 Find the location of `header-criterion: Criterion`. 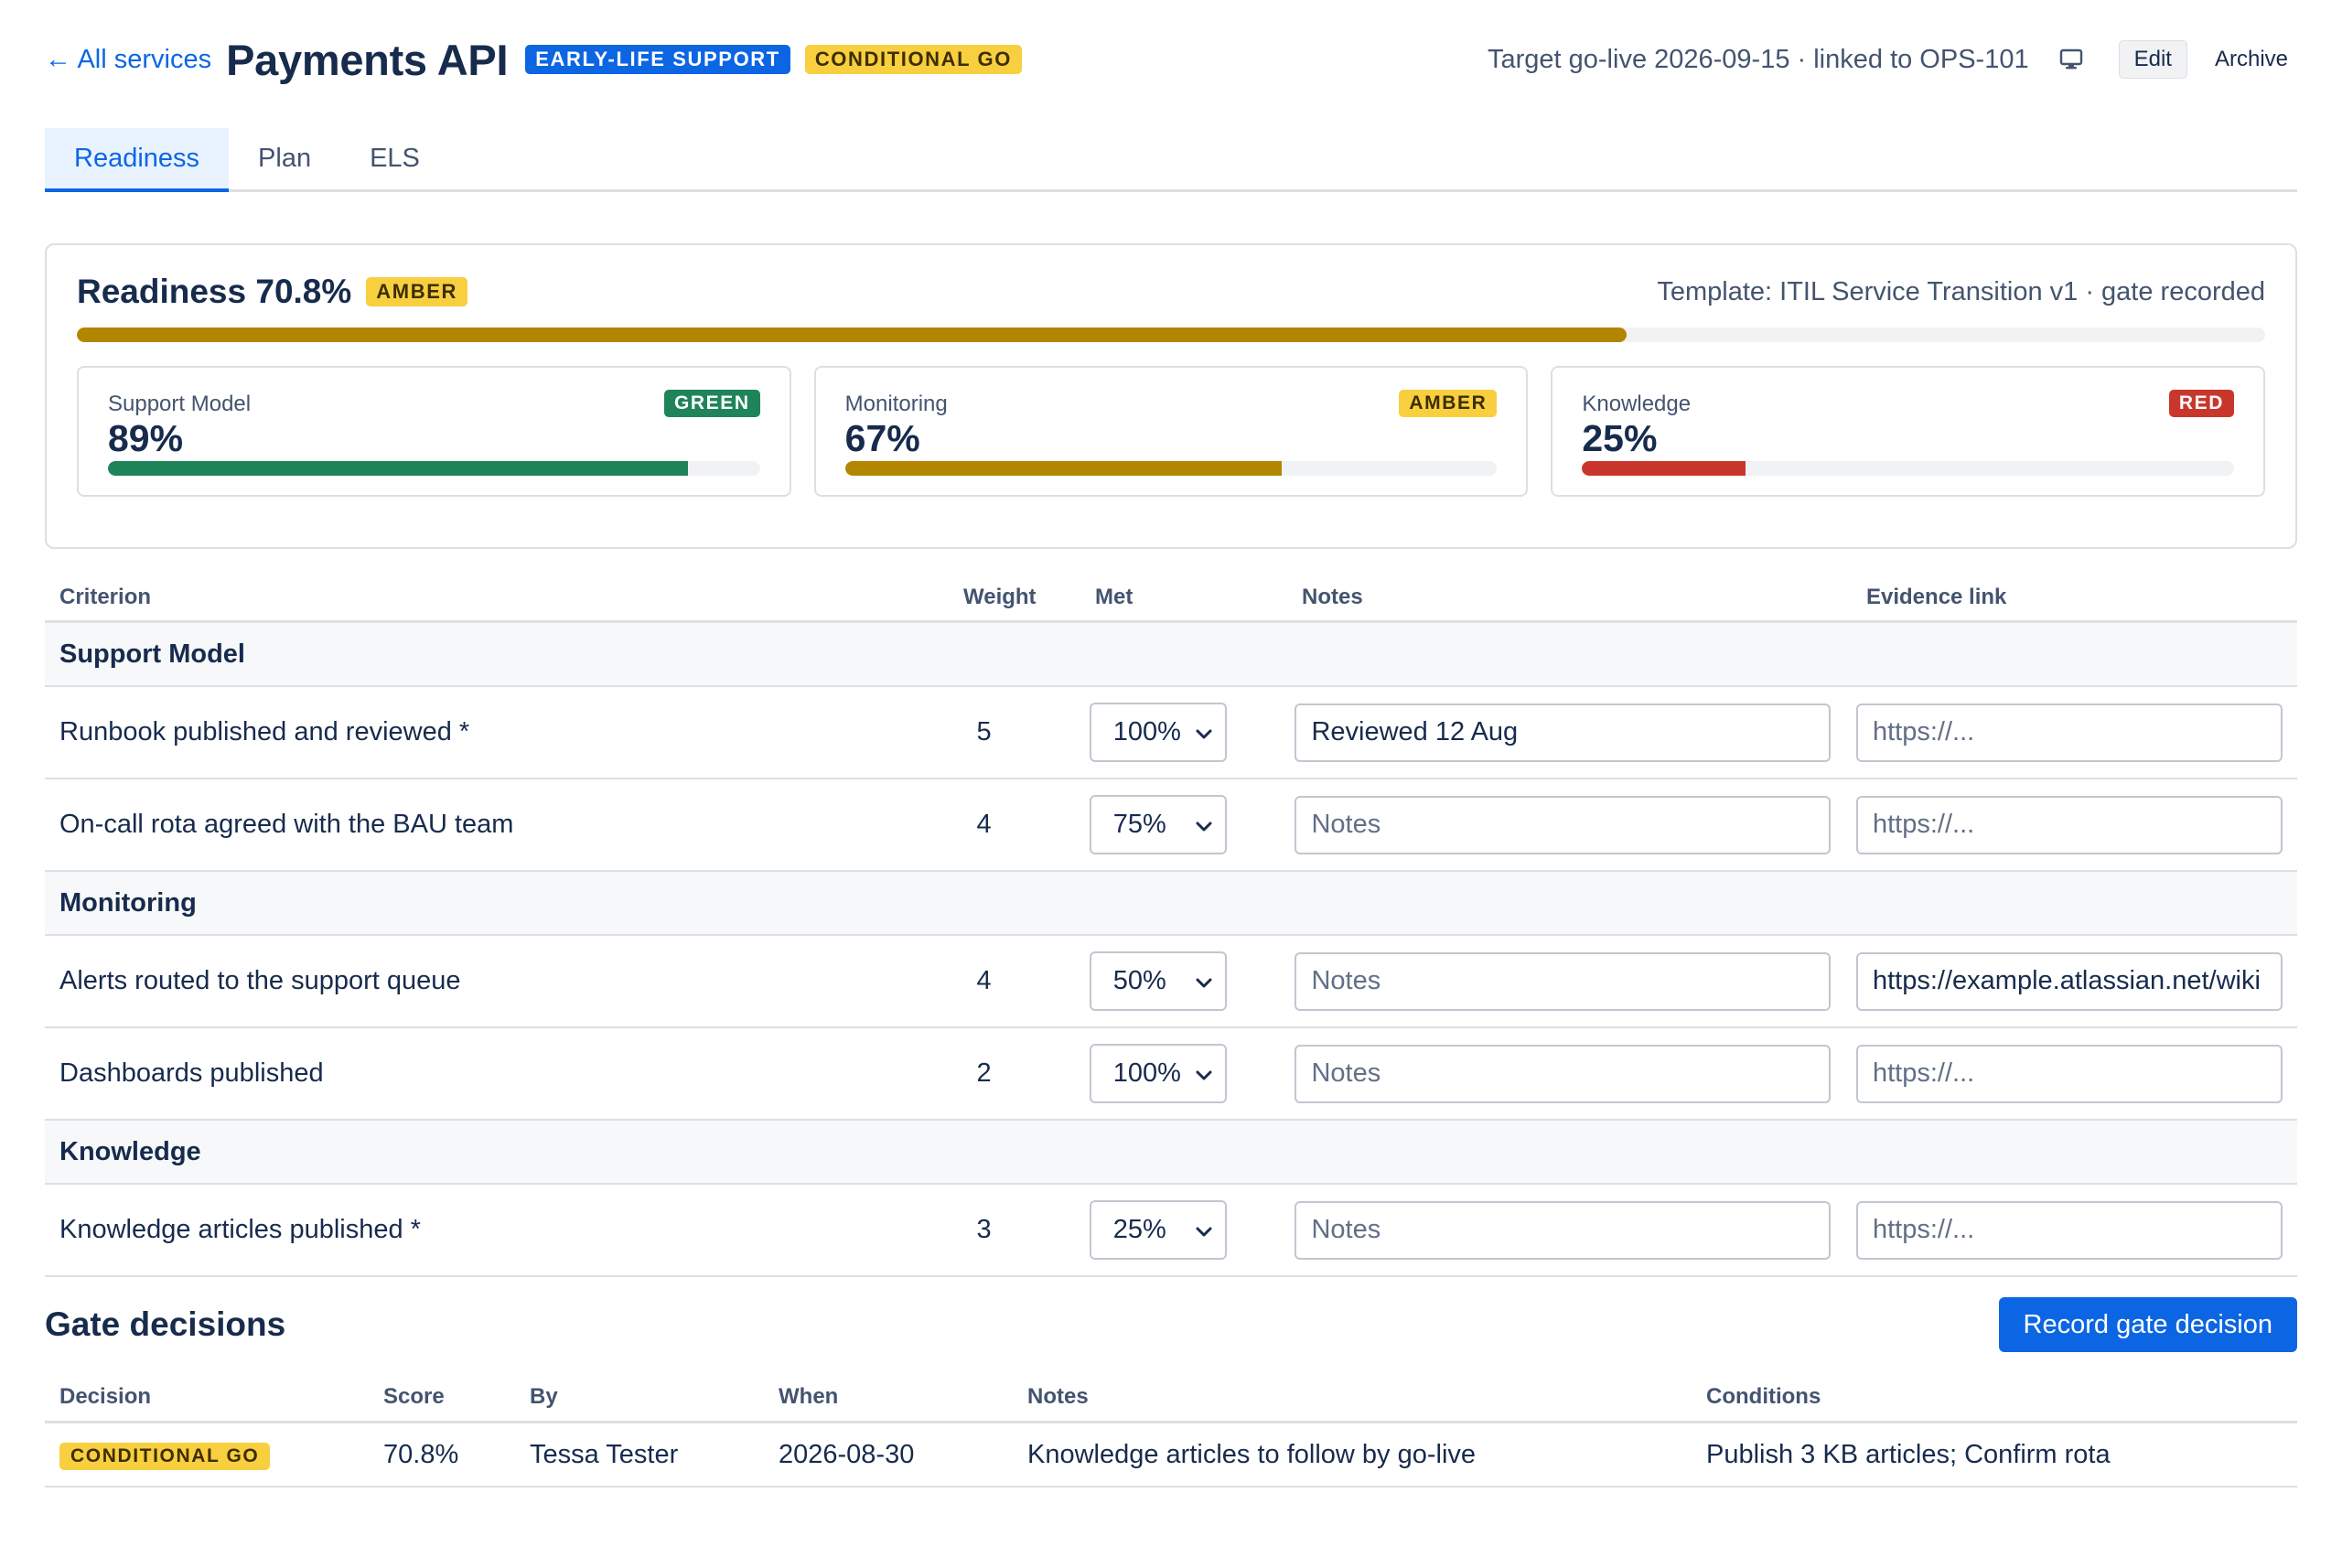

header-criterion: Criterion is located at coordinates (105, 597).